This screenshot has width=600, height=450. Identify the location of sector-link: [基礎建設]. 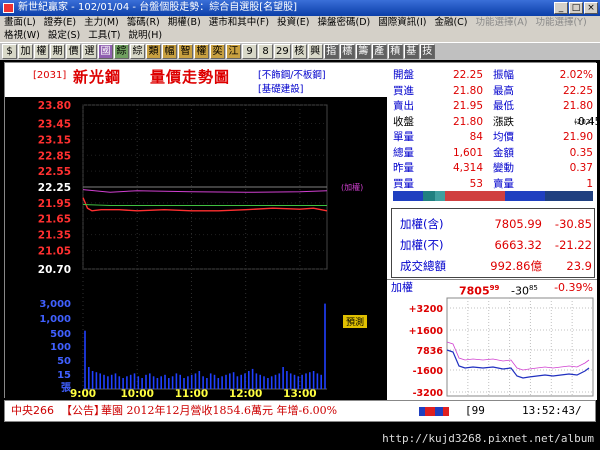
(280, 88).